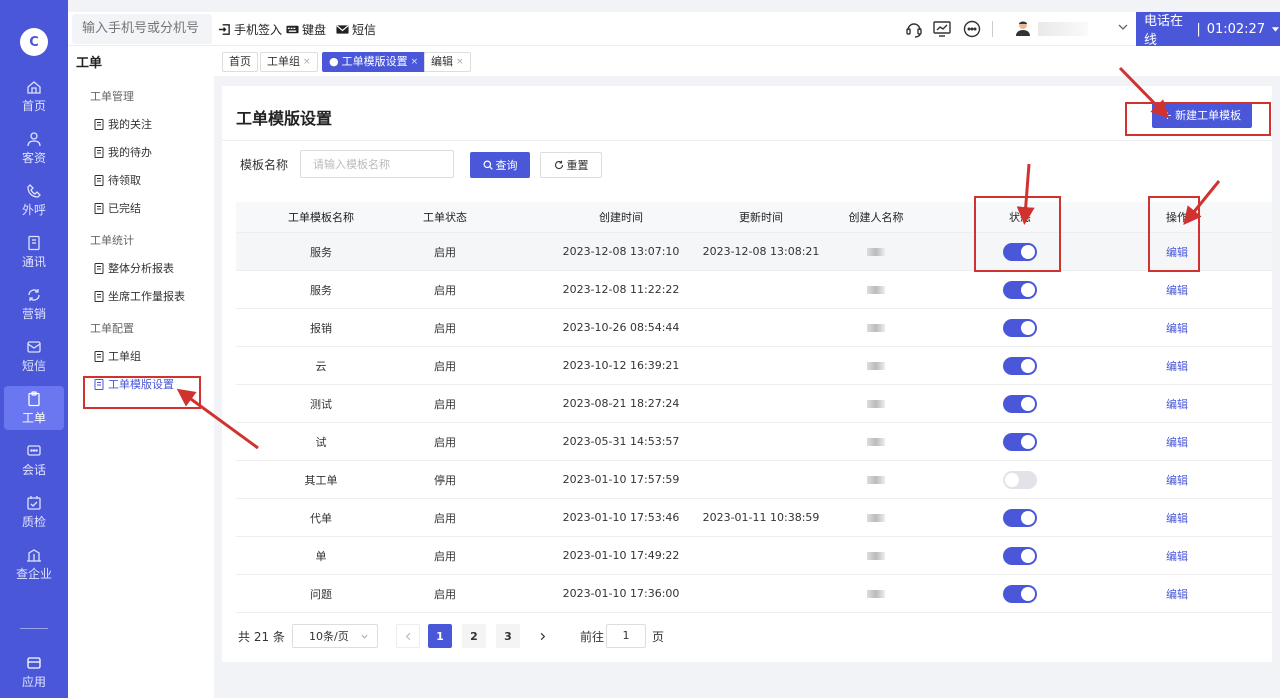 The height and width of the screenshot is (698, 1280). Describe the element at coordinates (117, 208) in the screenshot. I see `sidebar-item: 已完结` at that location.